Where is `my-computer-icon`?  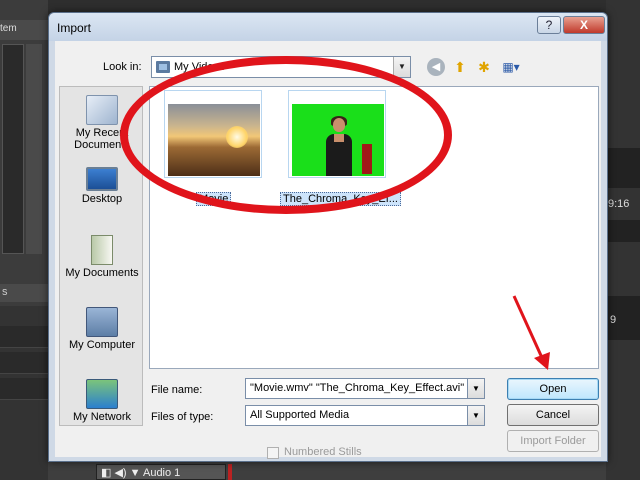 my-computer-icon is located at coordinates (102, 322).